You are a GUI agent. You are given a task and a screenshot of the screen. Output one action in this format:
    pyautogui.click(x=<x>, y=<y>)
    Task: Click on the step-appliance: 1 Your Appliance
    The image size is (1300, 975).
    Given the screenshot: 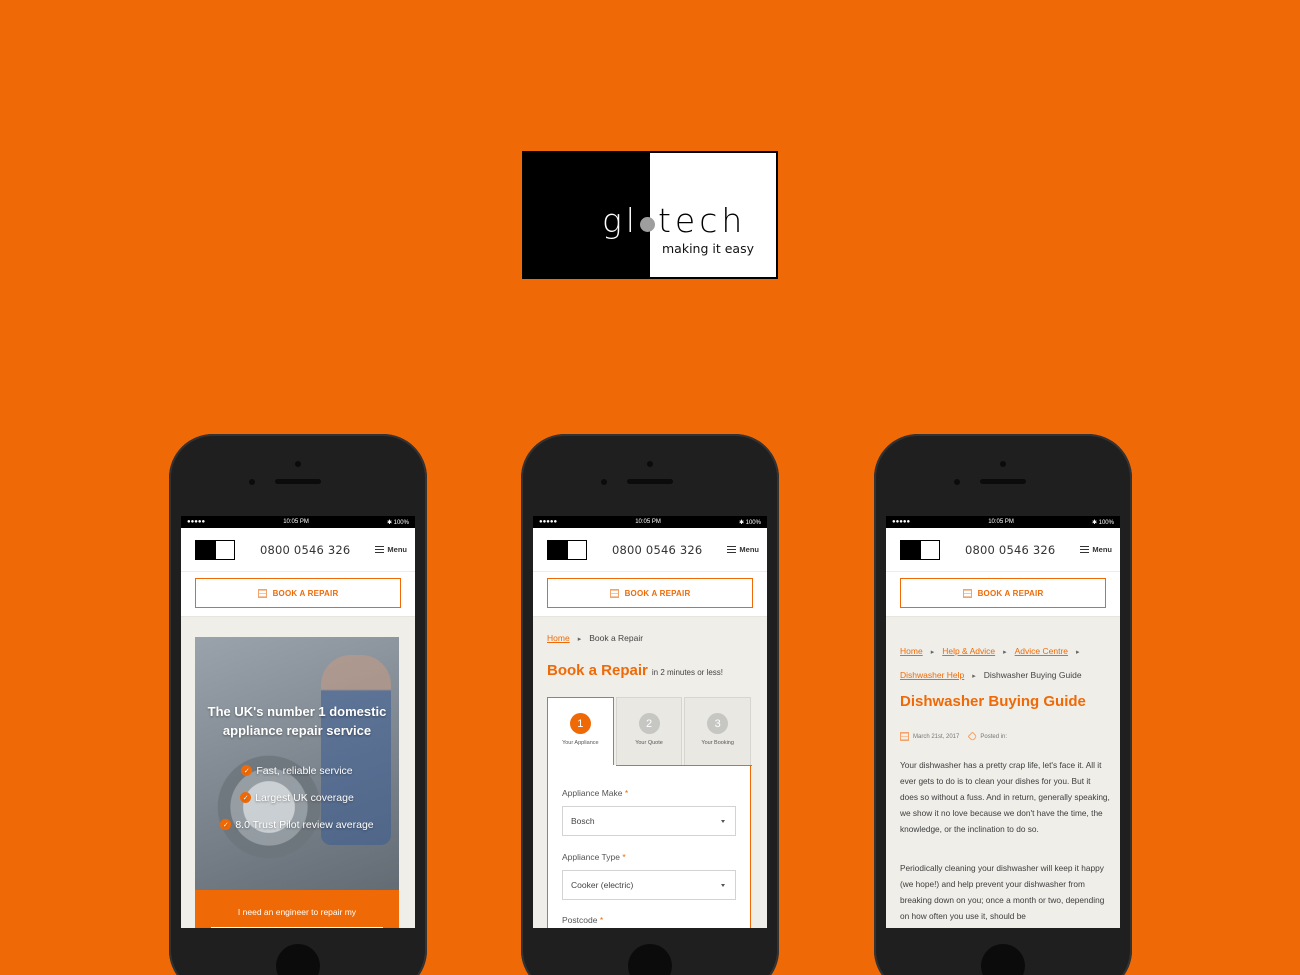 What is the action you would take?
    pyautogui.click(x=580, y=731)
    